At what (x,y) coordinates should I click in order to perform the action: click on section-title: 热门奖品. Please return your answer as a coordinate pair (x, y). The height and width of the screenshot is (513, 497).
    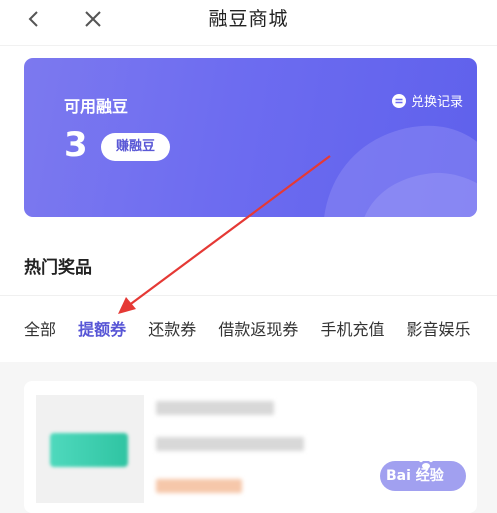
    Looking at the image, I should click on (58, 268).